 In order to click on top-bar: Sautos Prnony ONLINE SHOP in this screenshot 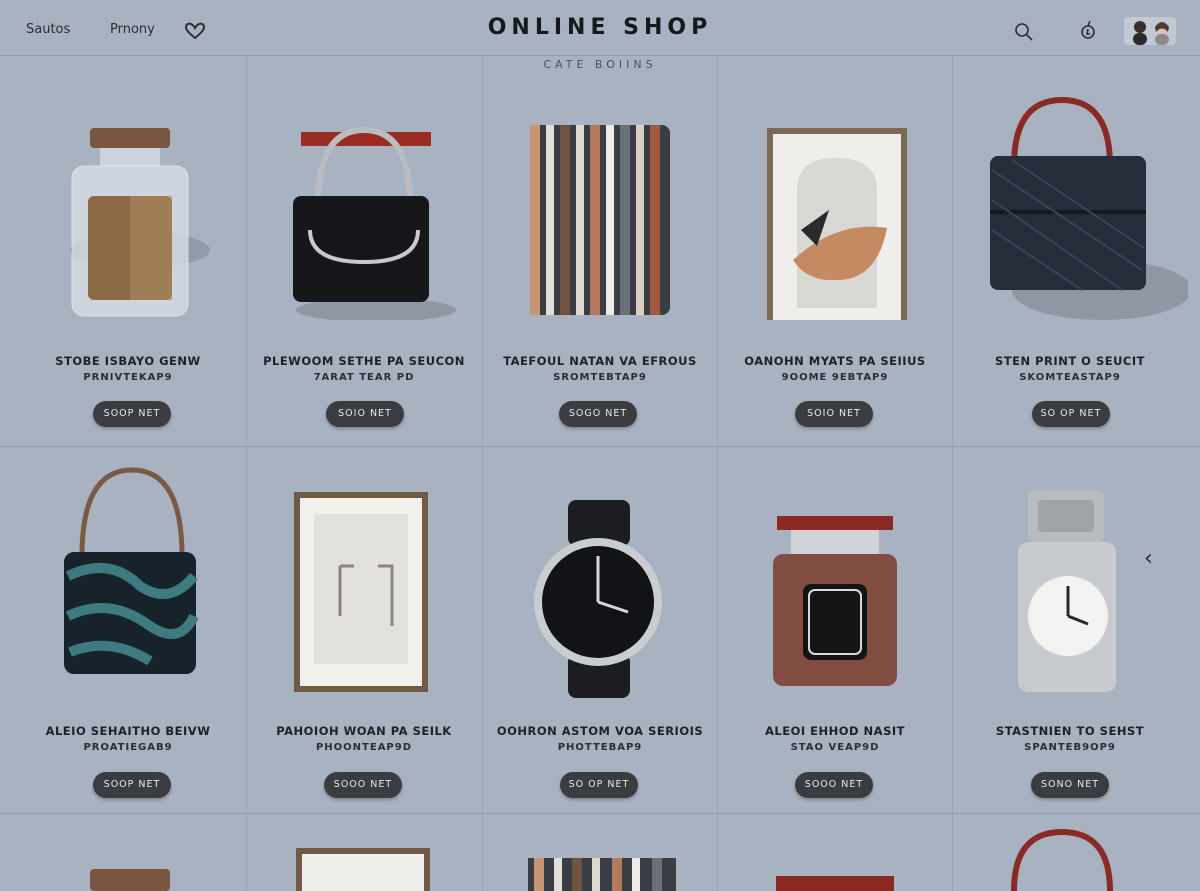, I will do `click(600, 28)`.